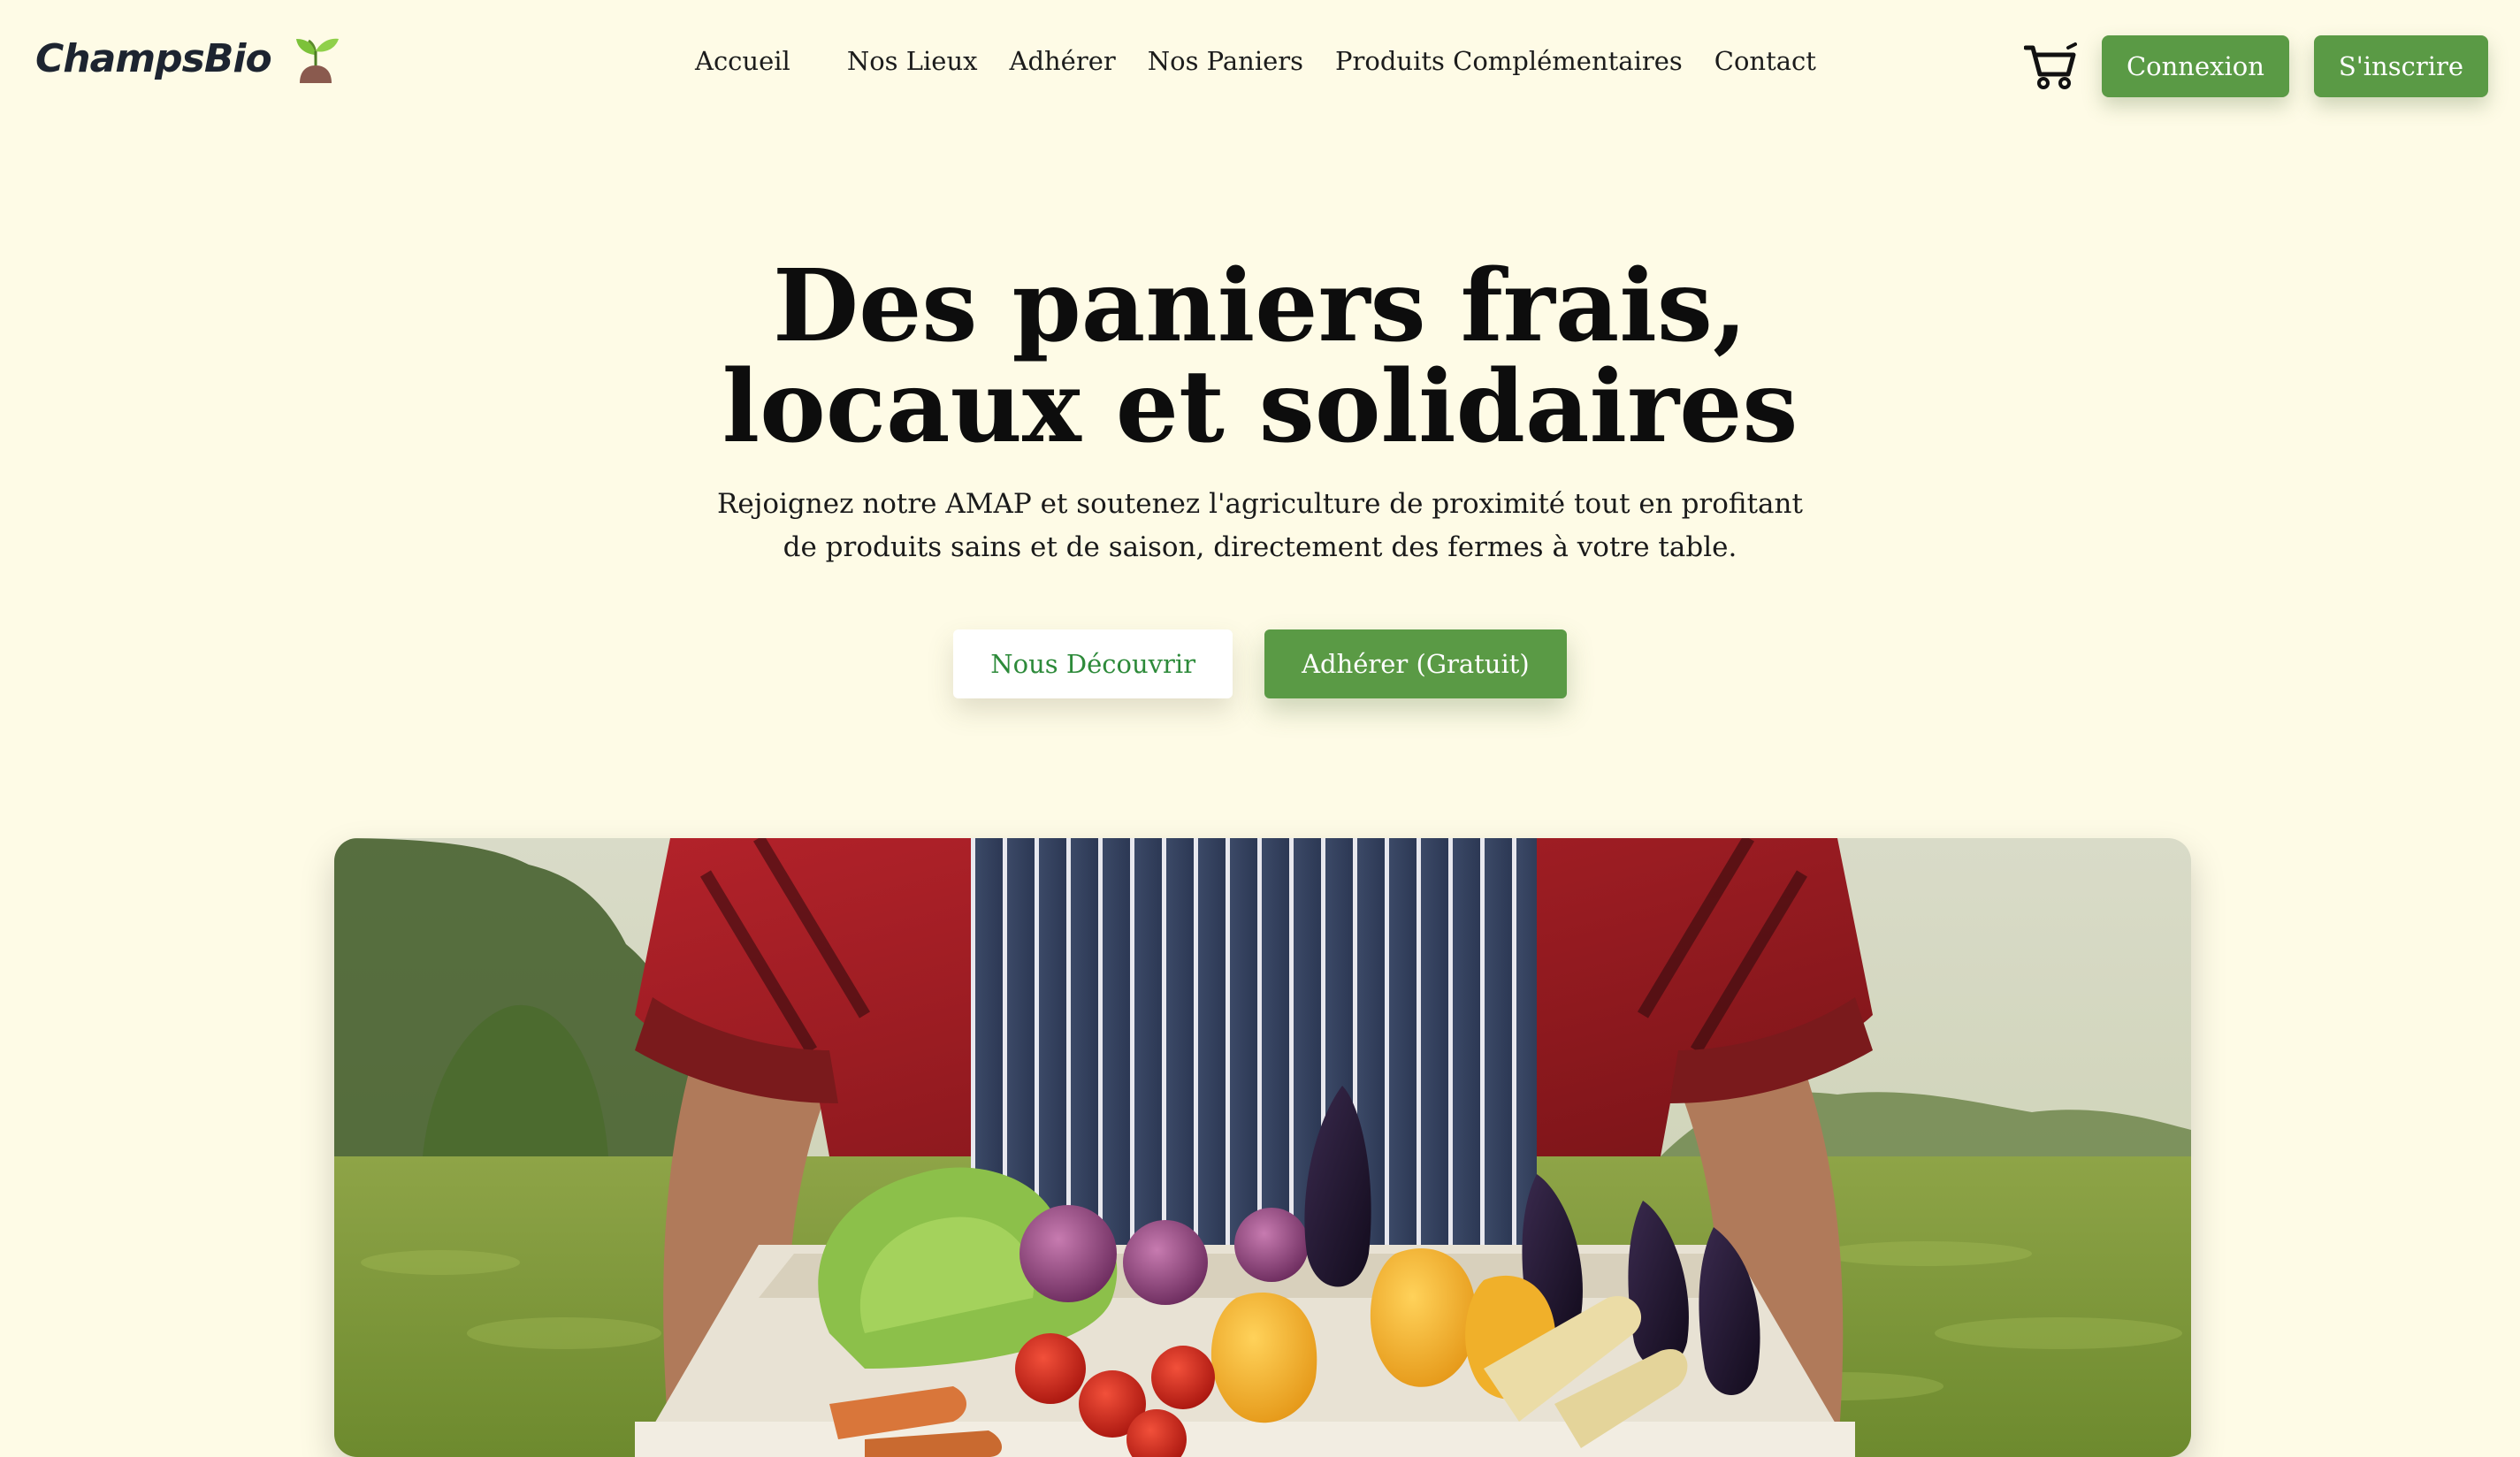 The image size is (2520, 1457). What do you see at coordinates (742, 61) in the screenshot?
I see `nav-link-accueil: Accueil` at bounding box center [742, 61].